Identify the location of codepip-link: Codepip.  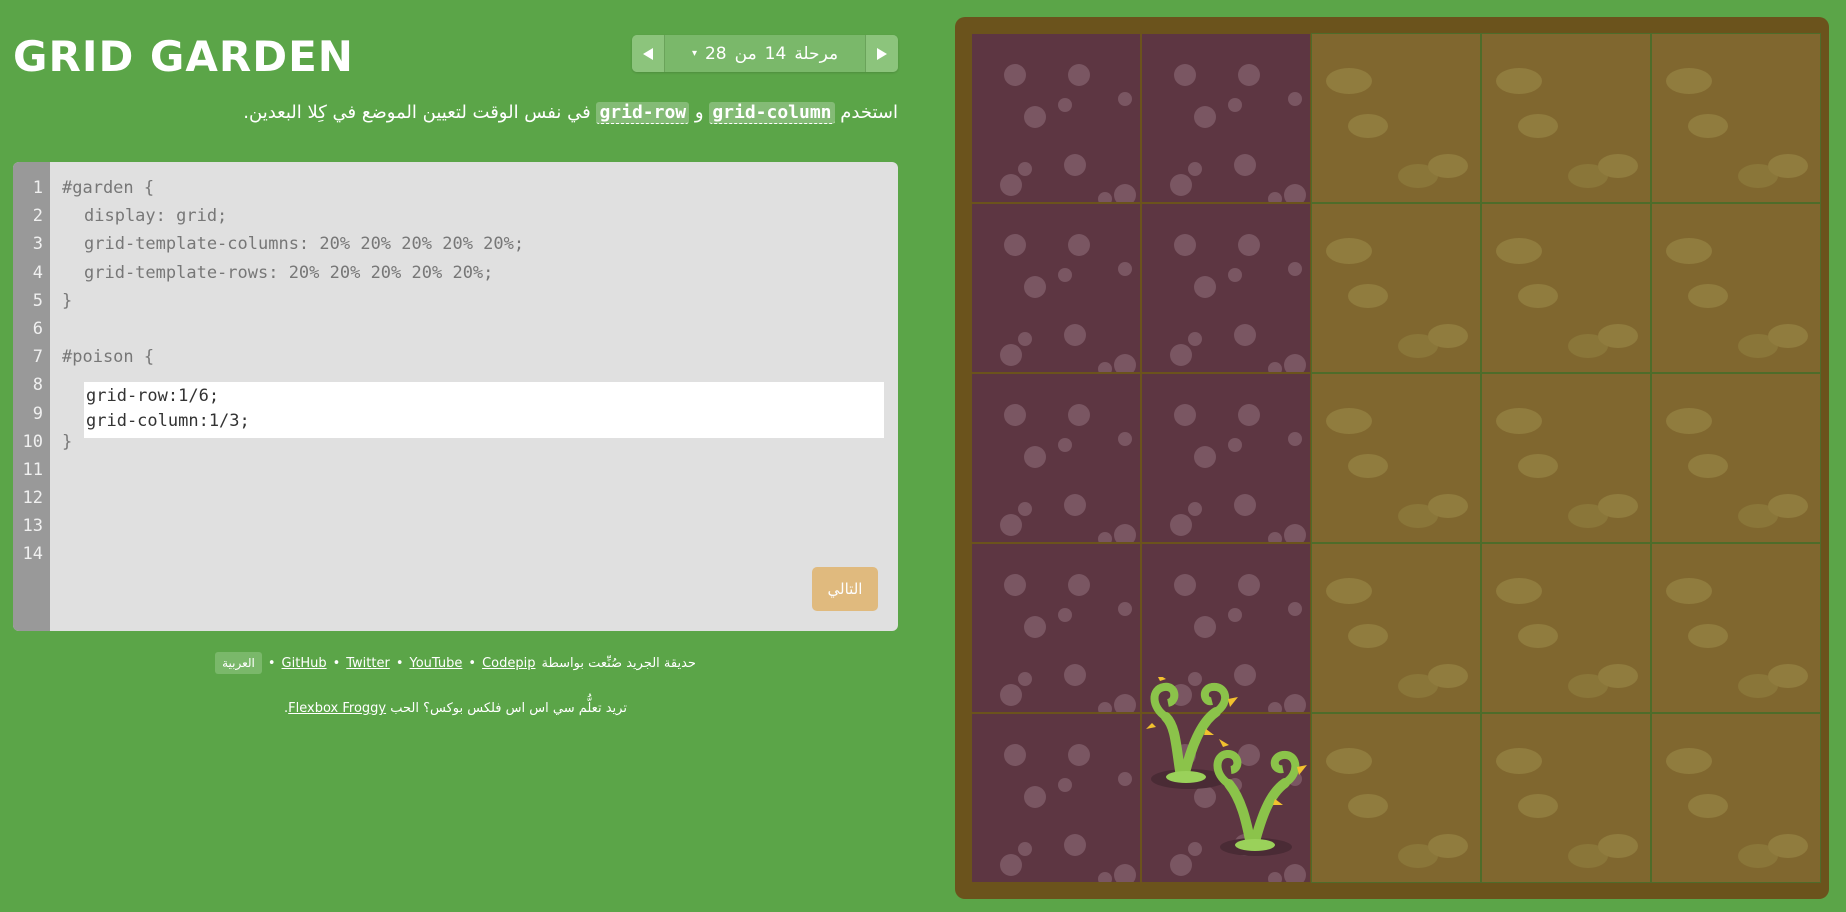
(508, 663).